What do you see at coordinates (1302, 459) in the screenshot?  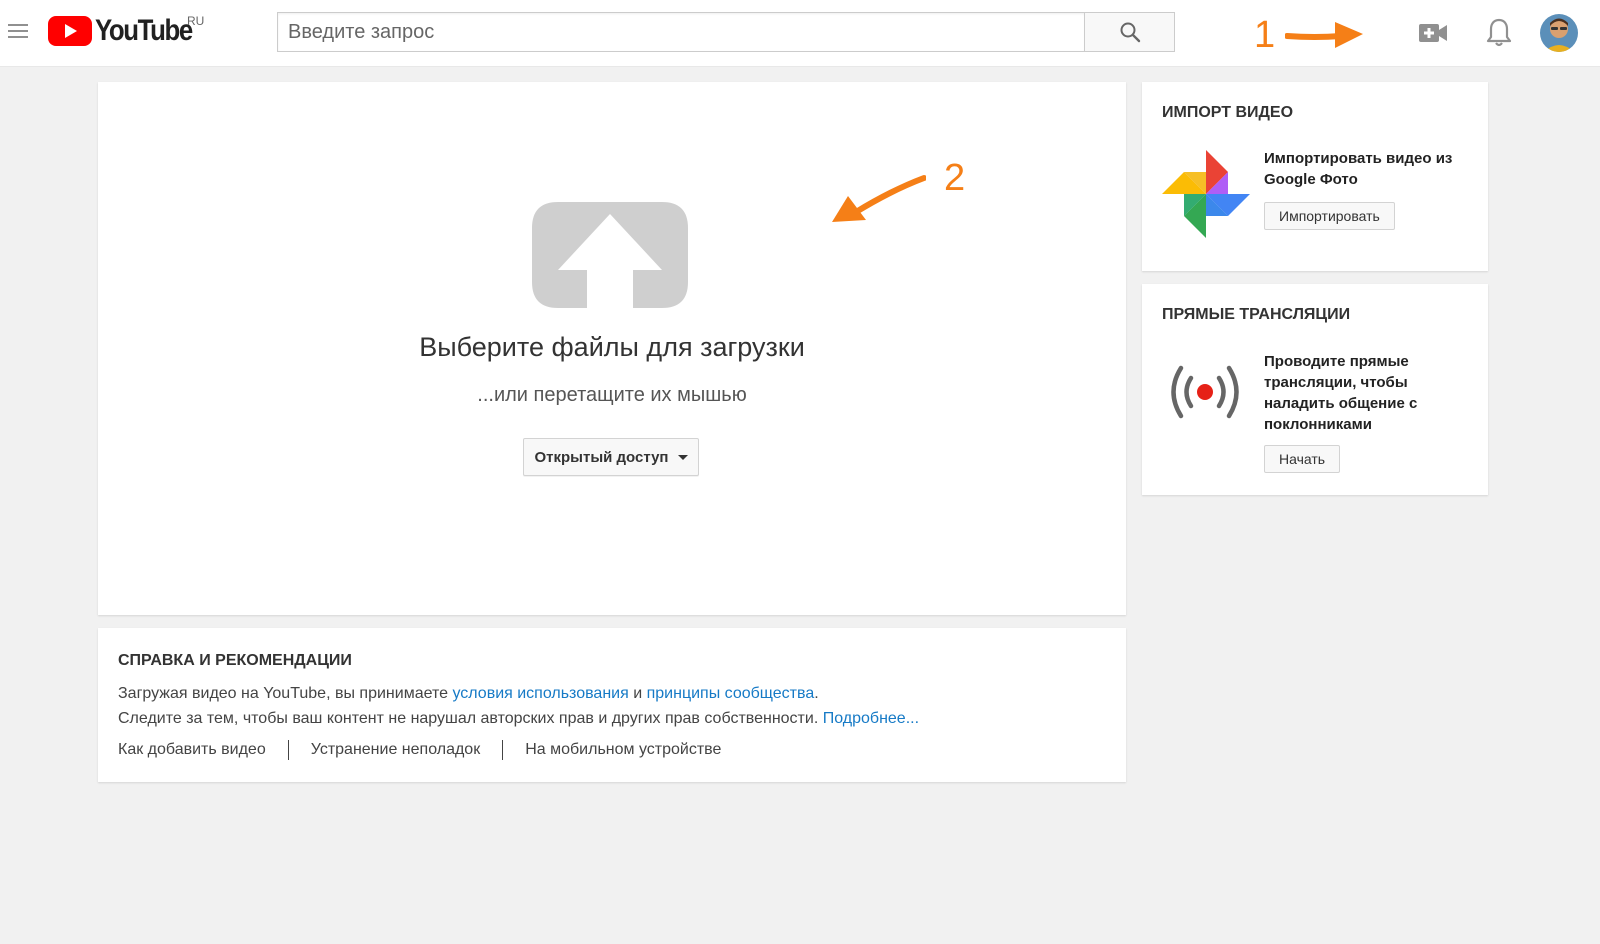 I see `start-live-button: Начать` at bounding box center [1302, 459].